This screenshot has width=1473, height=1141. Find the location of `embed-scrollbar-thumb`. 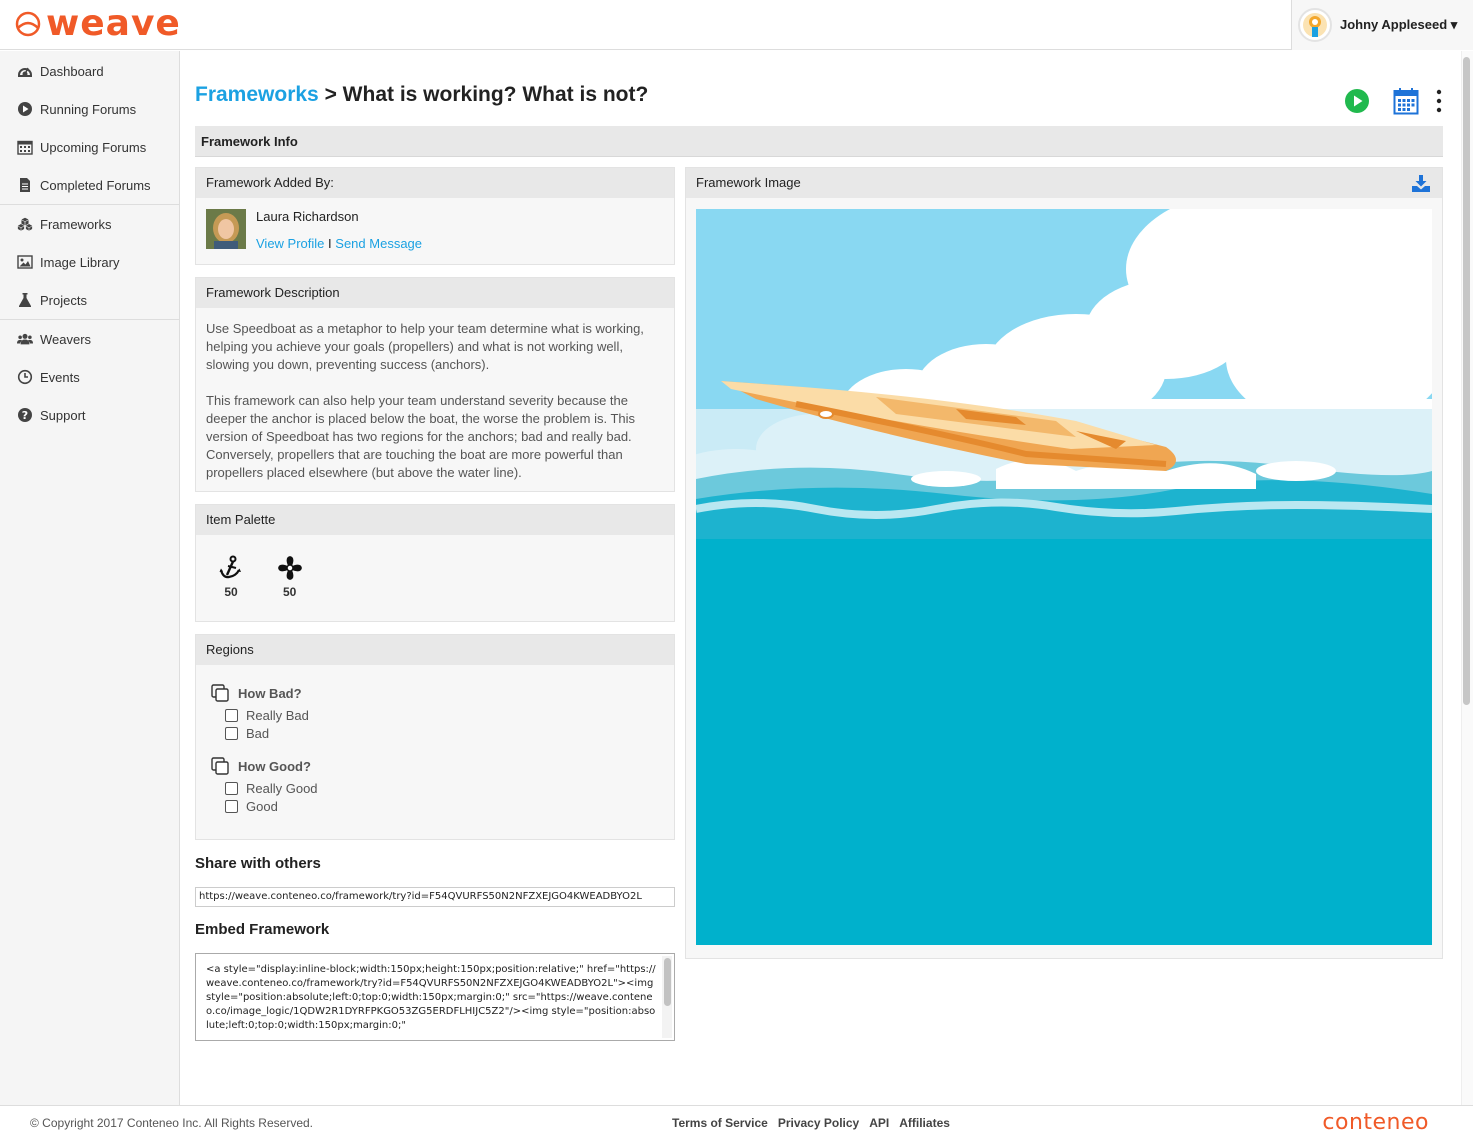

embed-scrollbar-thumb is located at coordinates (667, 982).